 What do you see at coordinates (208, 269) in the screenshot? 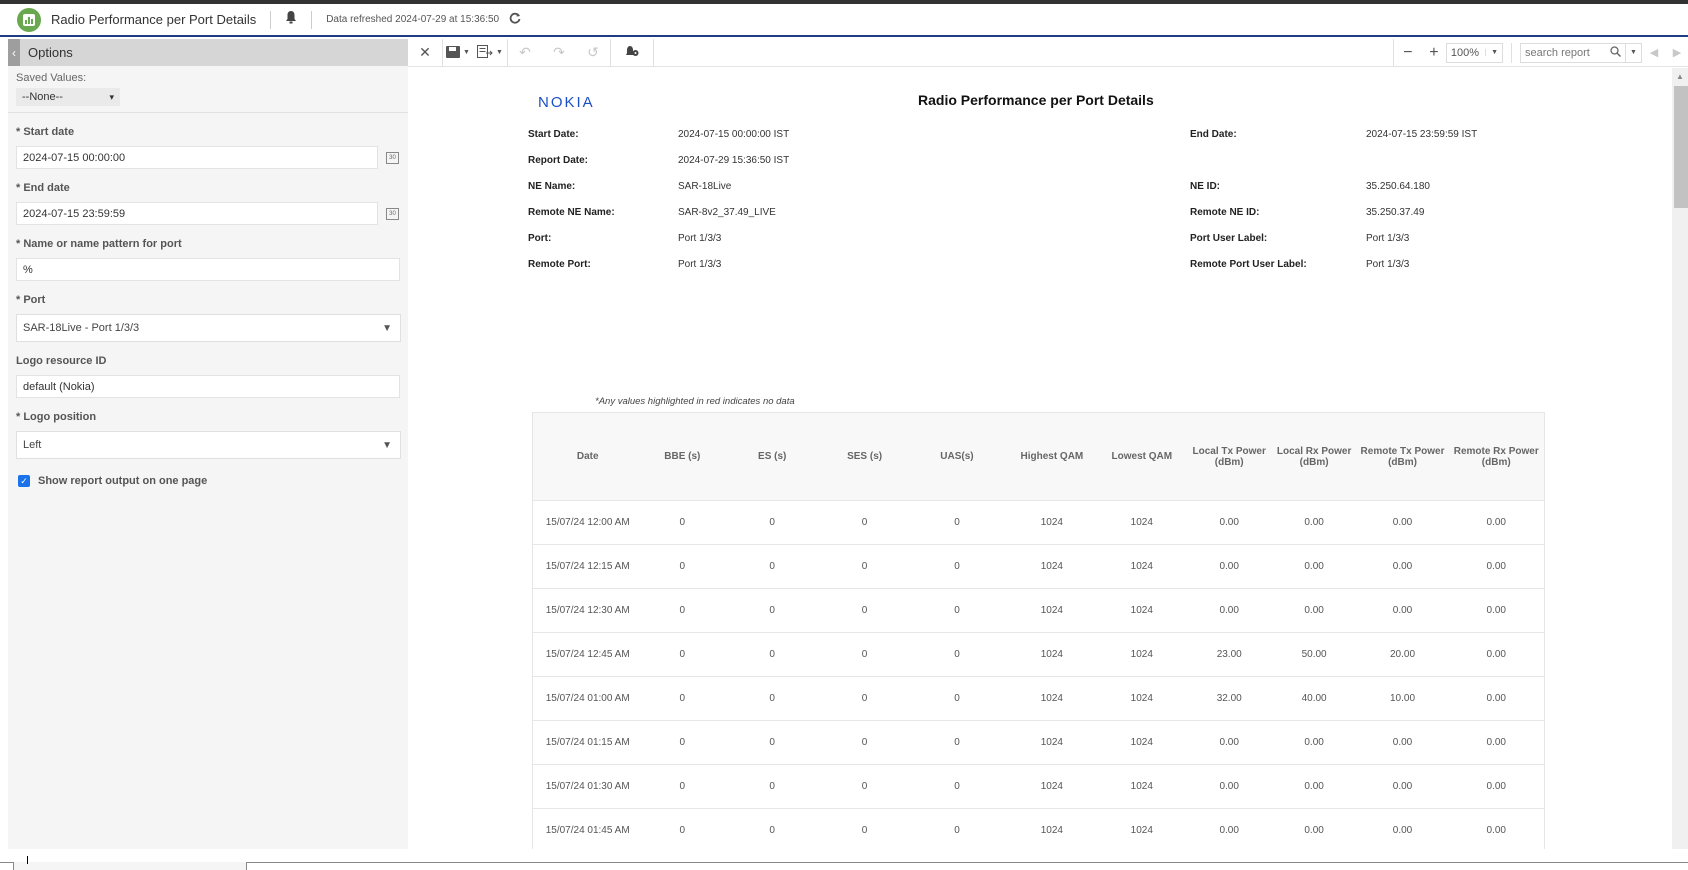
I see `port-pattern-input: %` at bounding box center [208, 269].